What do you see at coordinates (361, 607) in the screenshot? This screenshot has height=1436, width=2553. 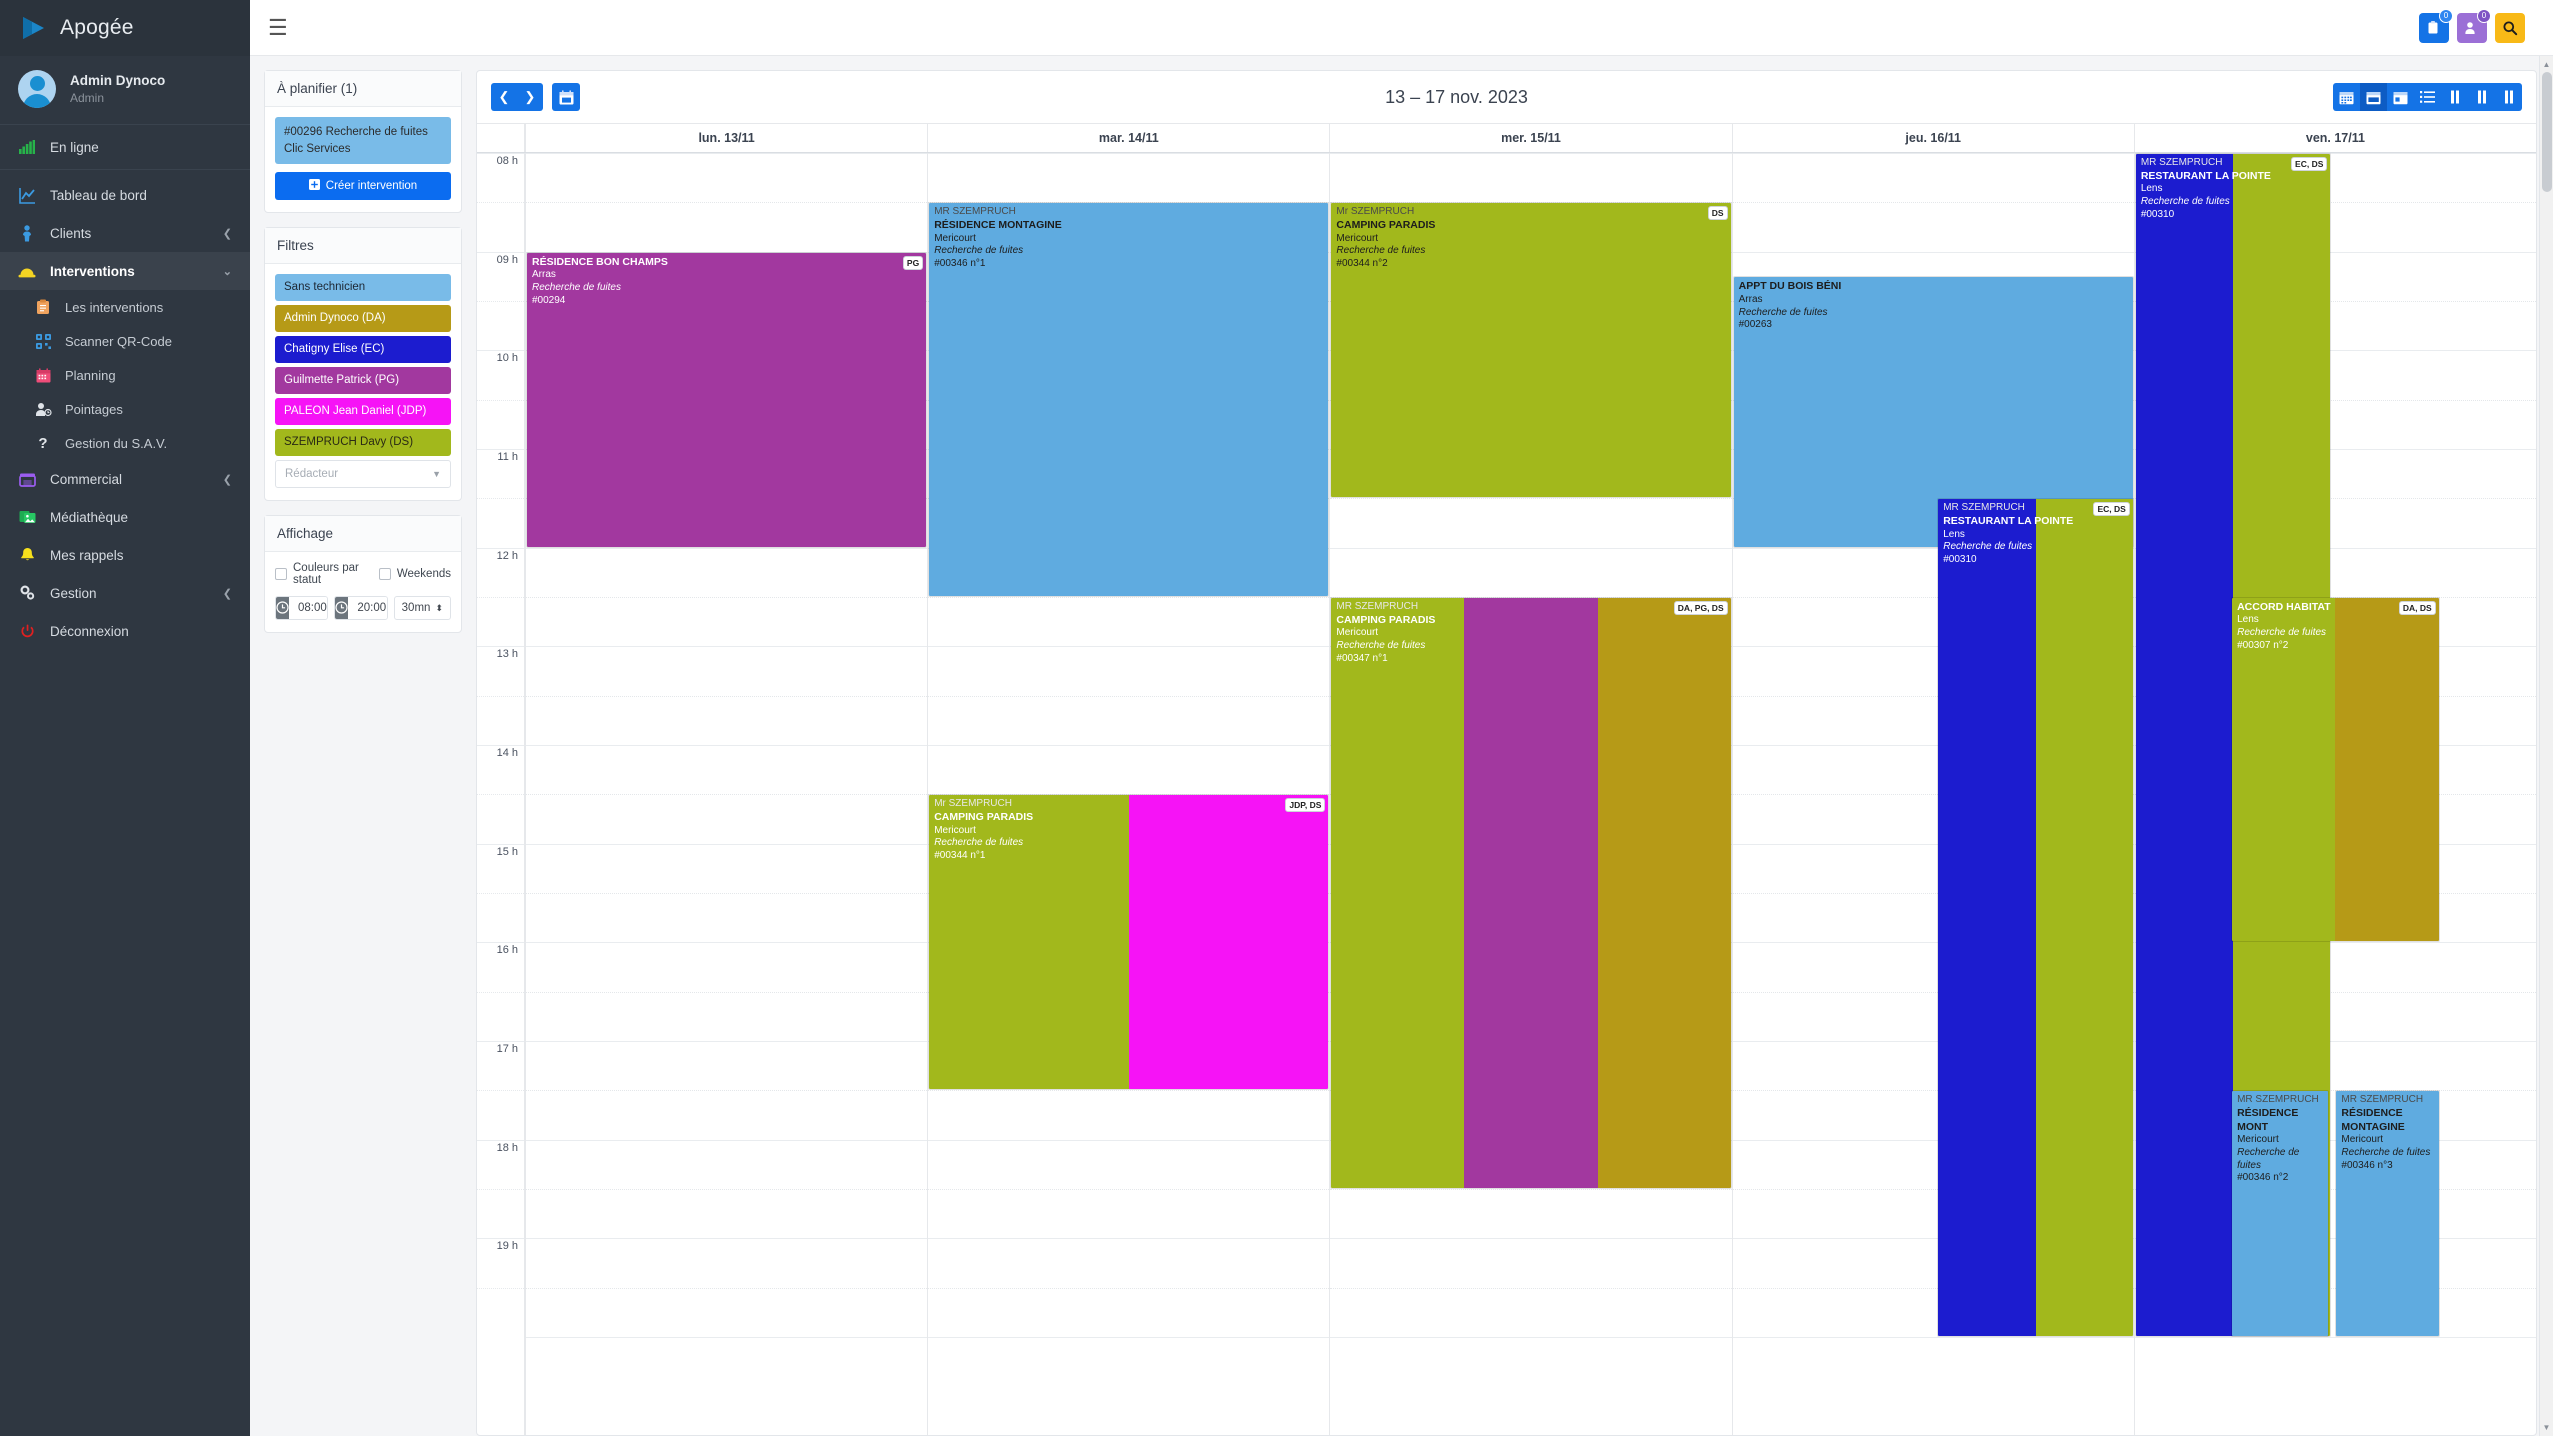 I see `end-time-group: 20:00` at bounding box center [361, 607].